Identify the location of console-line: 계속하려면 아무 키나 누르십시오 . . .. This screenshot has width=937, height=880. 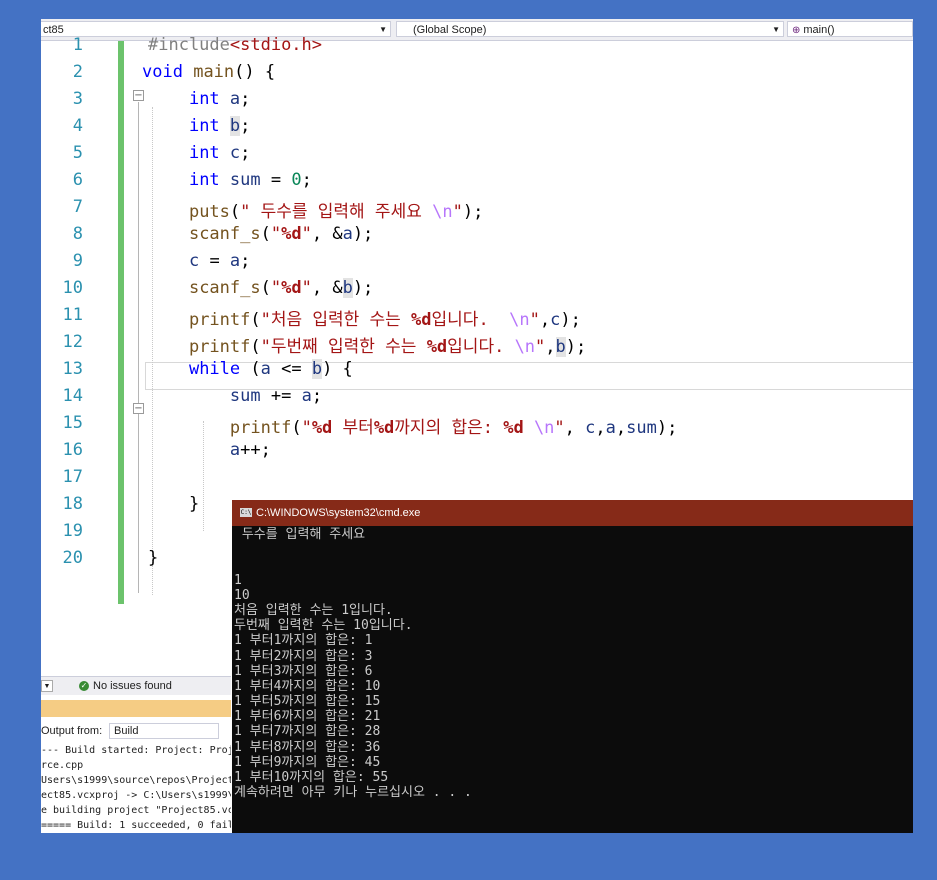
(353, 793).